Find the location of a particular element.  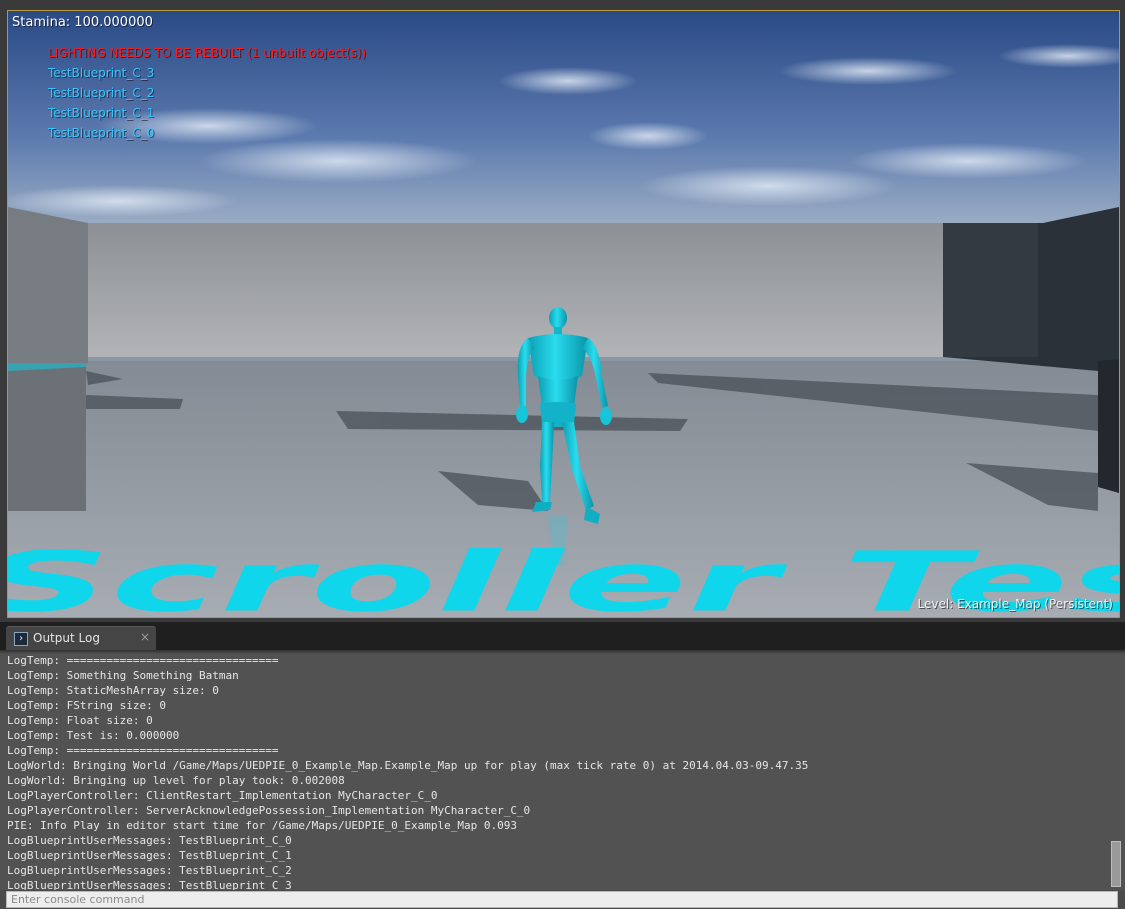

log-line: LogTemp: Float size: 0 is located at coordinates (80, 720).